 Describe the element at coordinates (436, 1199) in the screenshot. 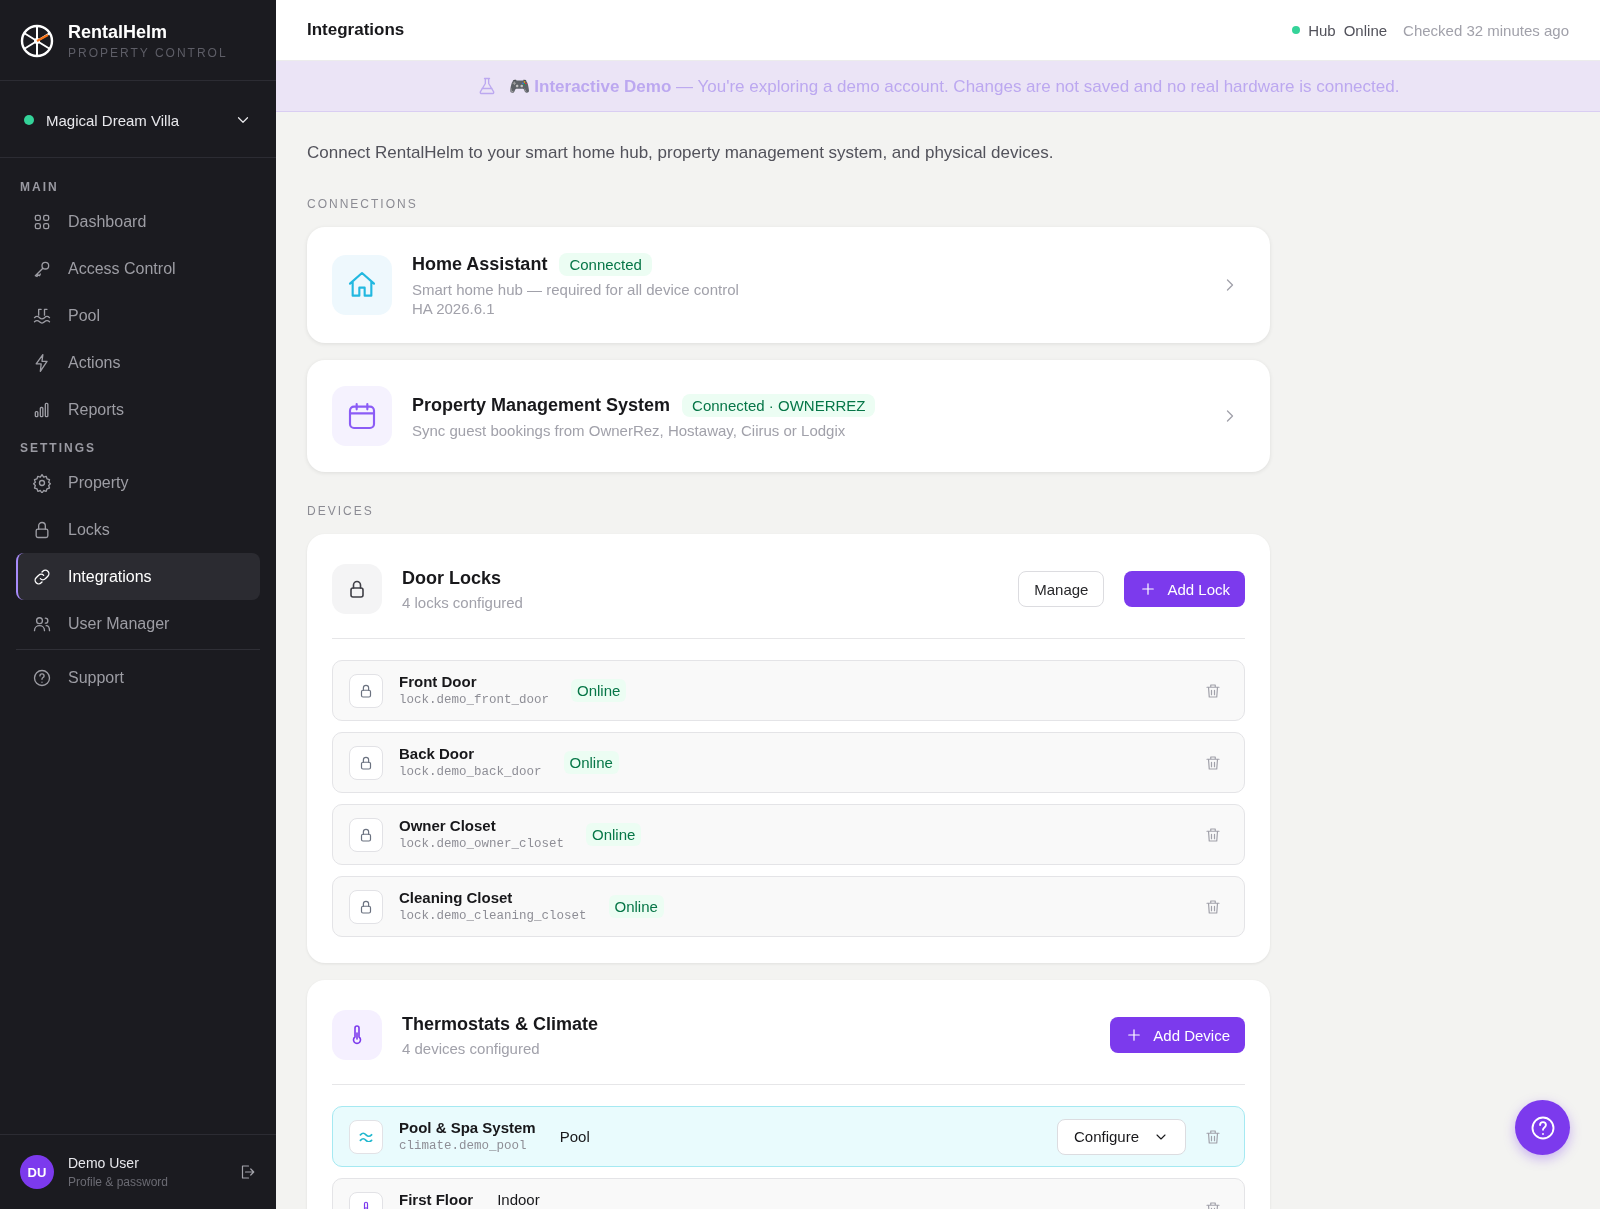

I see `device-name: First Floor` at that location.